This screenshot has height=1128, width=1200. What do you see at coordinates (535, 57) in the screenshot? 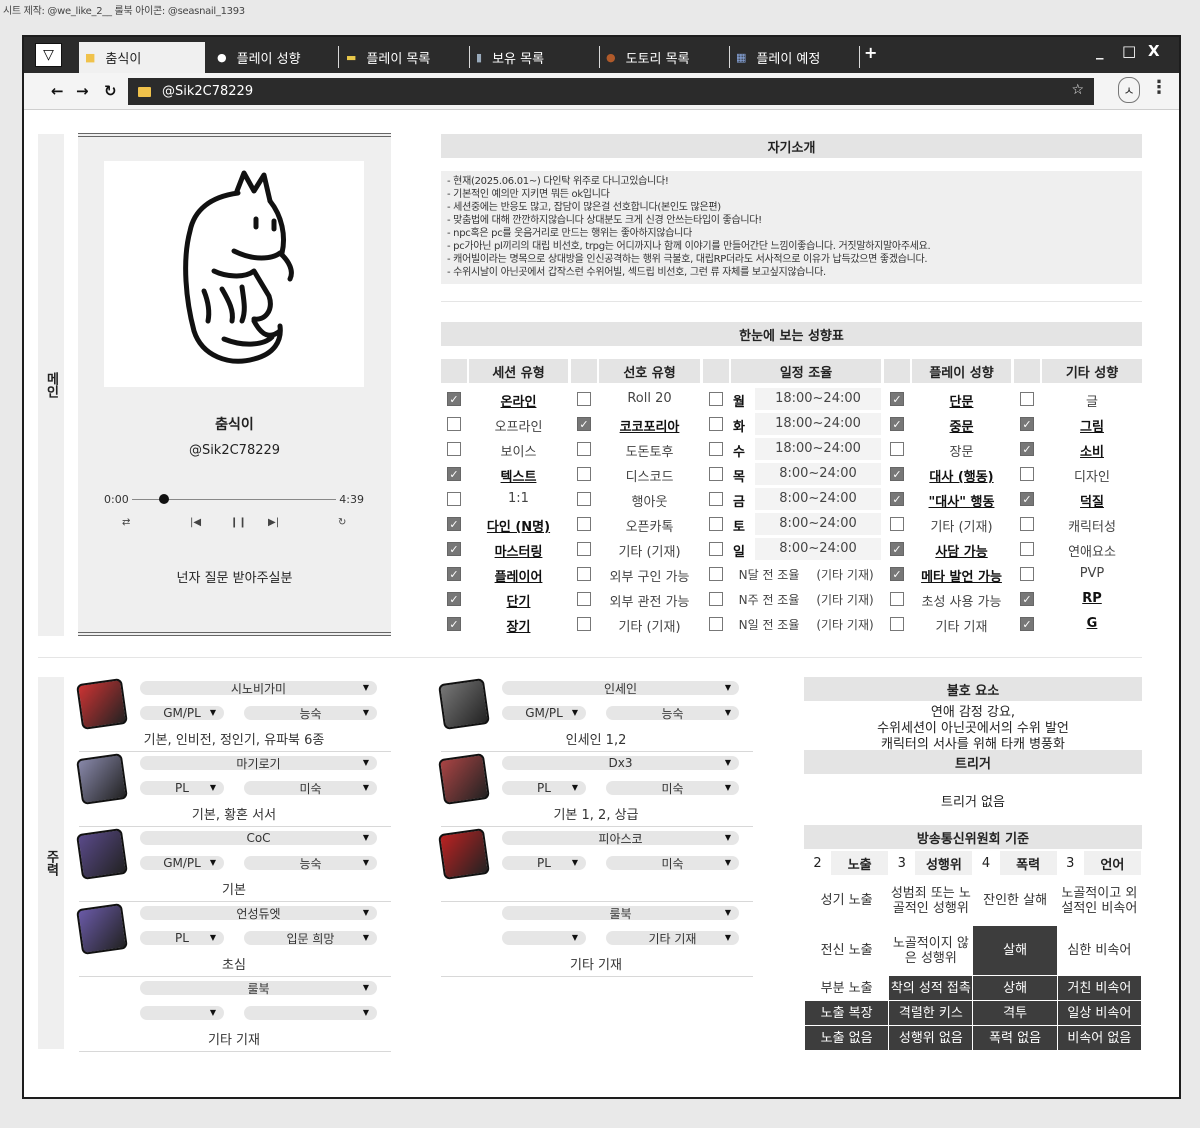
I see `tab-owned-list: ▮ 보유 목록` at bounding box center [535, 57].